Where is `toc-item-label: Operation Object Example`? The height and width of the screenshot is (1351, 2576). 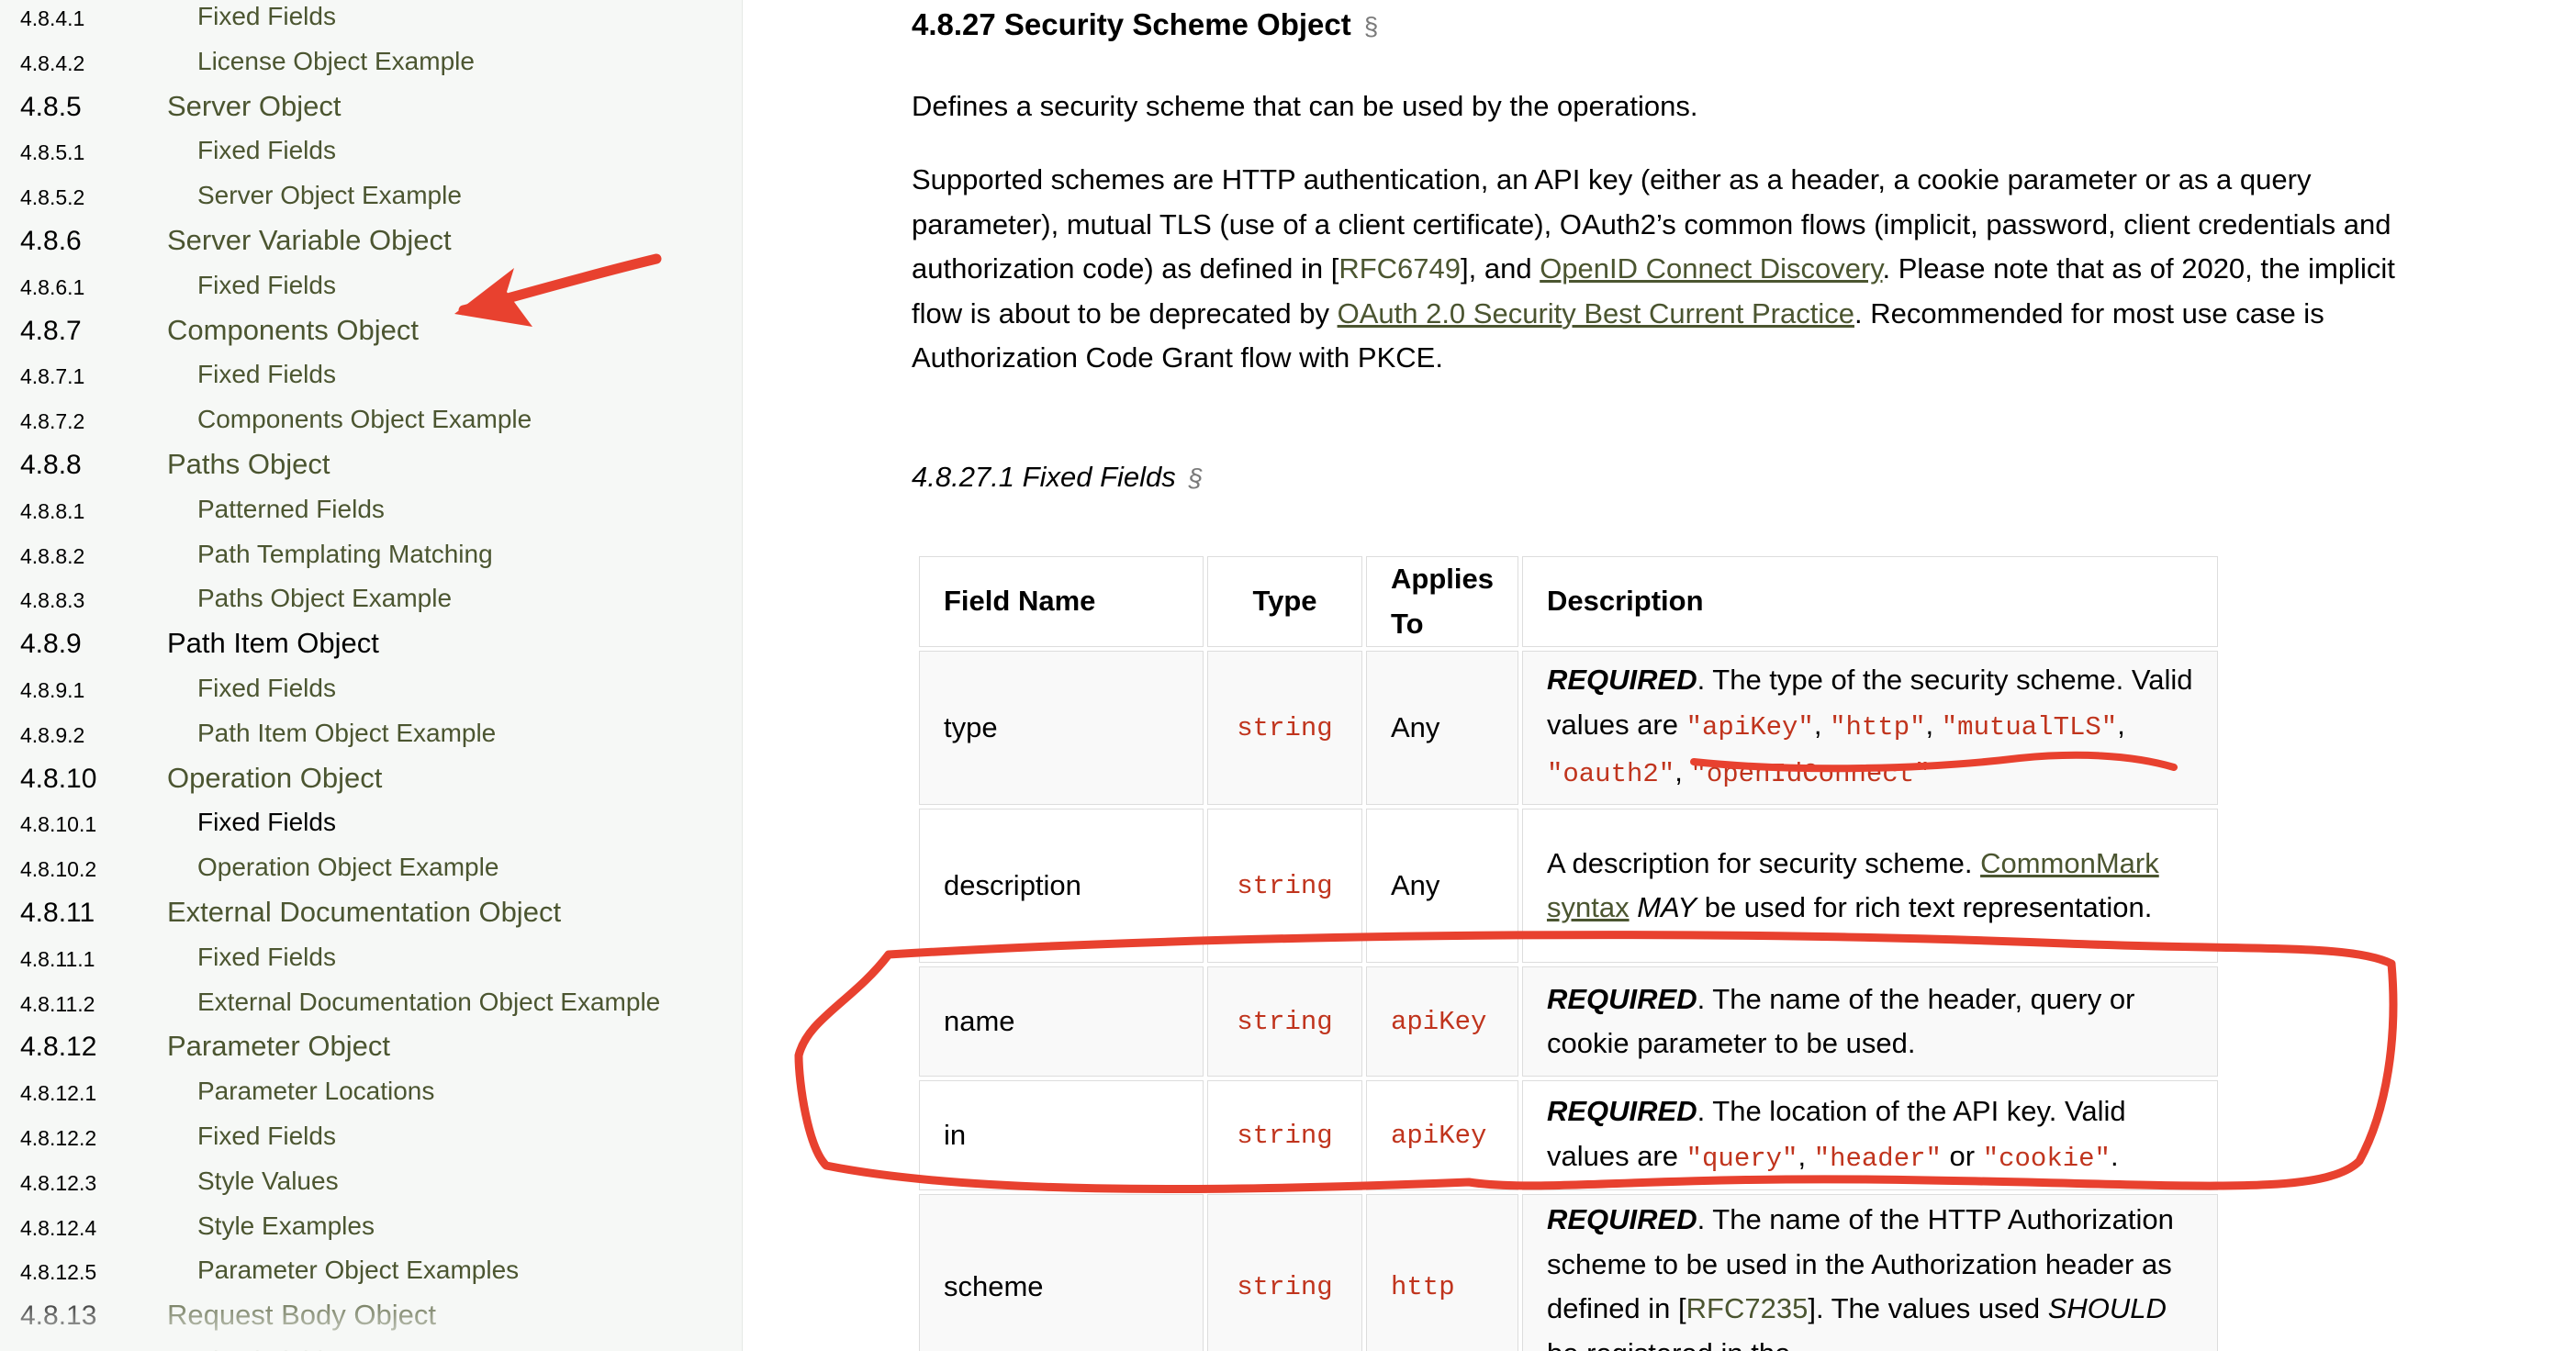
toc-item-label: Operation Object Example is located at coordinates (347, 868).